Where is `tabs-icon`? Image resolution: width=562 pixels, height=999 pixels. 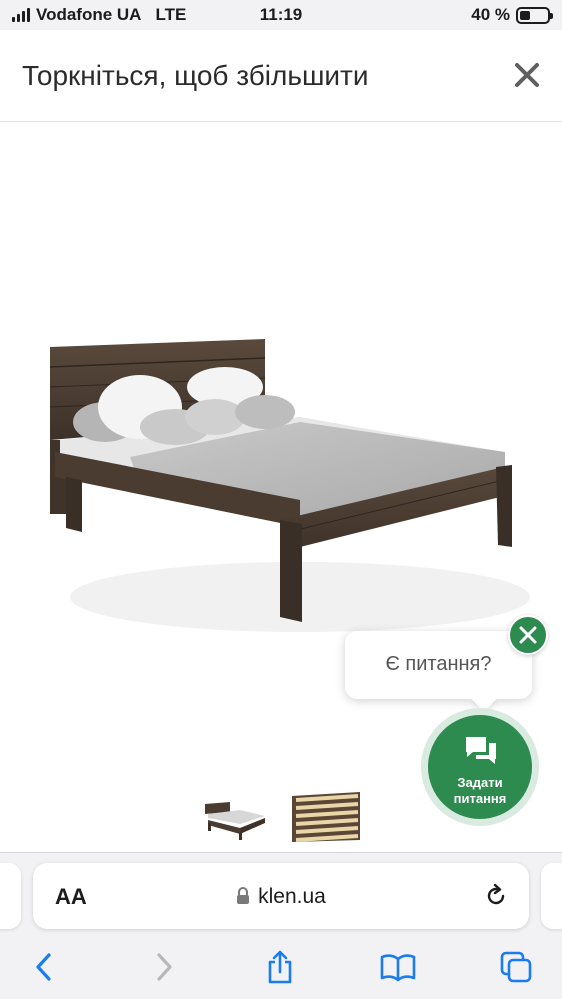
tabs-icon is located at coordinates (516, 967).